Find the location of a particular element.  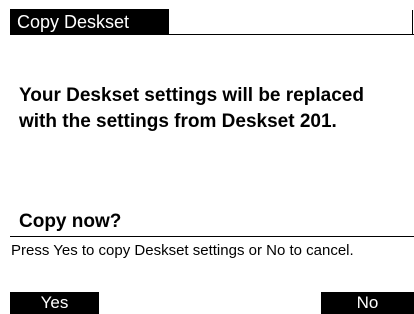

title-divider is located at coordinates (291, 34).